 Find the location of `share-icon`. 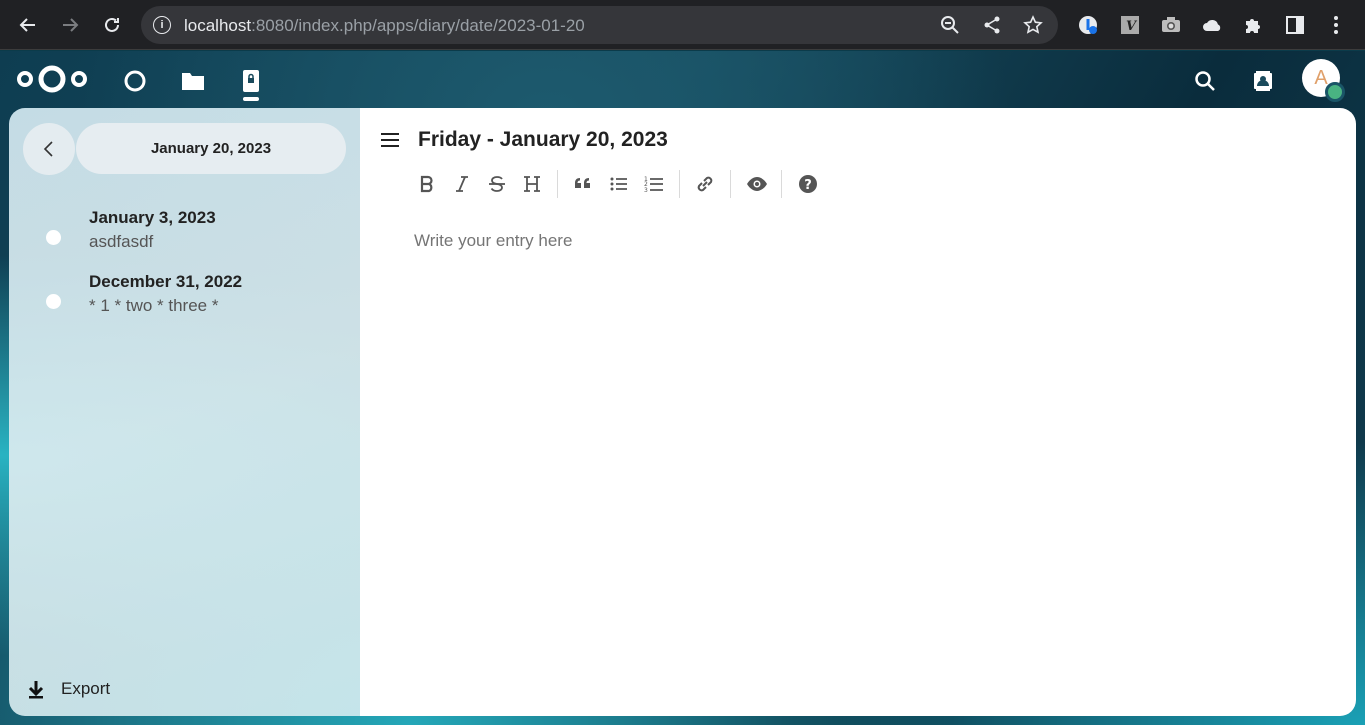

share-icon is located at coordinates (992, 25).